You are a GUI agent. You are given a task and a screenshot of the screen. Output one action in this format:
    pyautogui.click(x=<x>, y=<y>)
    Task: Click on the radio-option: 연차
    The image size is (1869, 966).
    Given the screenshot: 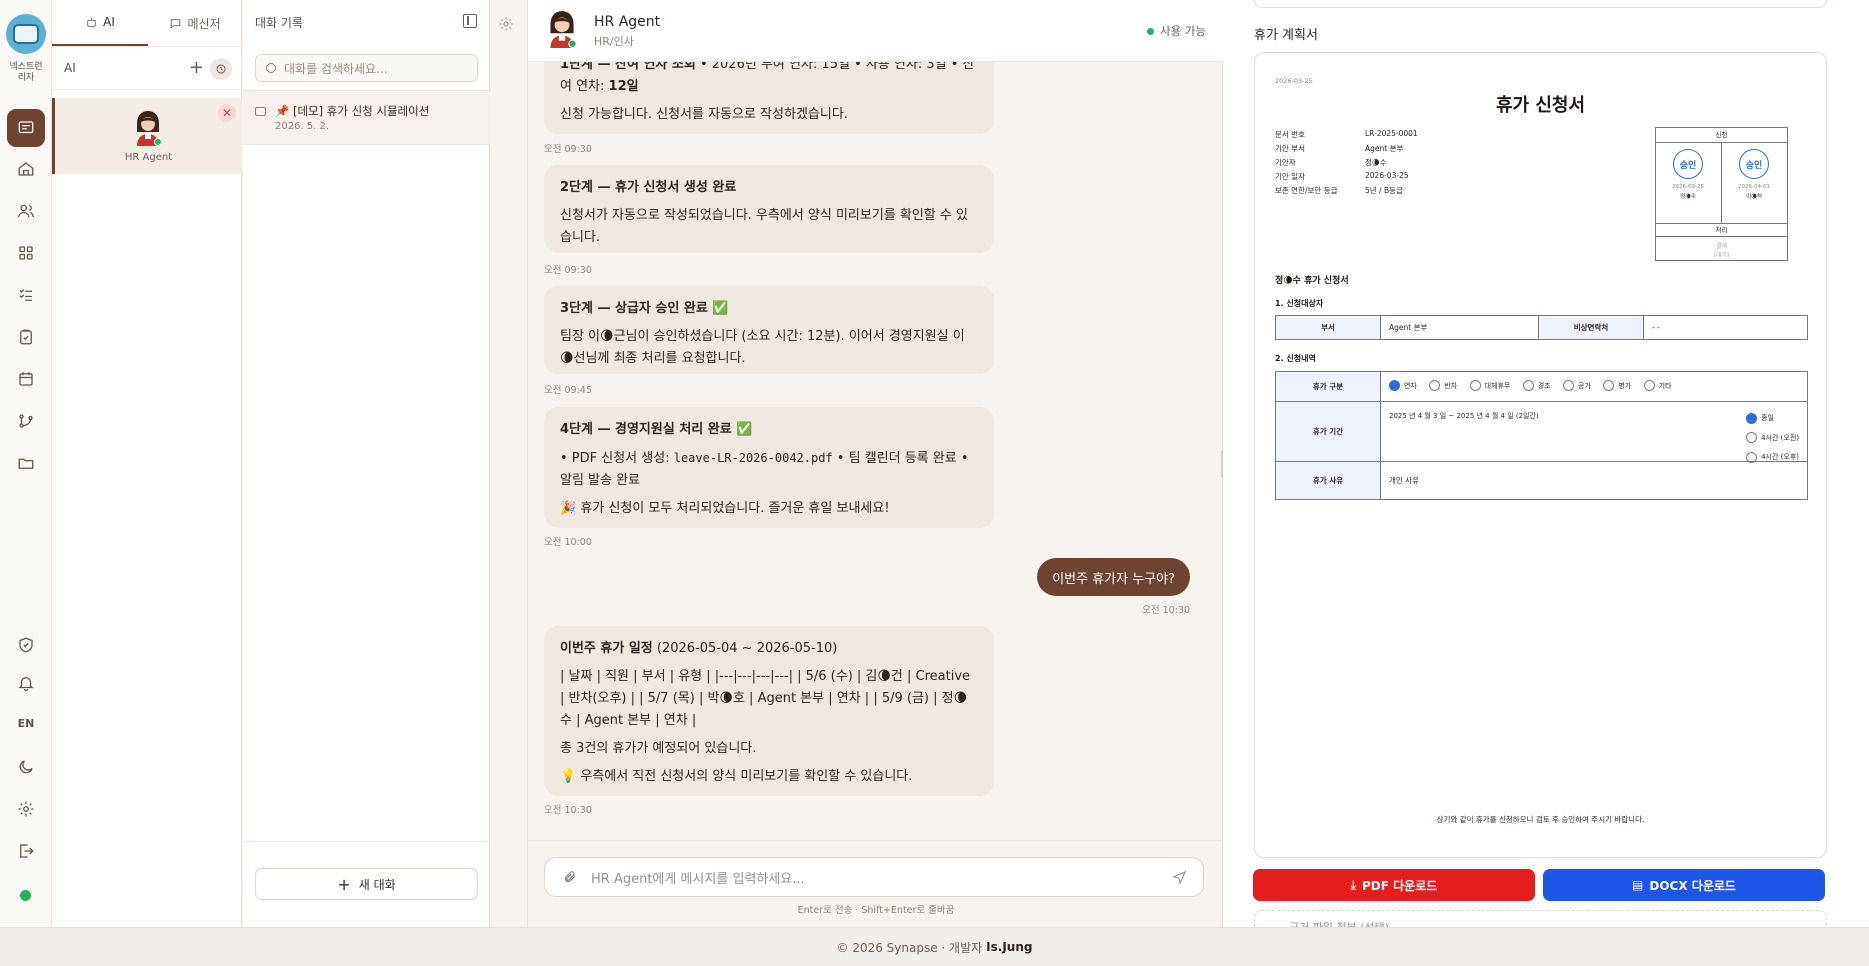 What is the action you would take?
    pyautogui.click(x=1403, y=385)
    